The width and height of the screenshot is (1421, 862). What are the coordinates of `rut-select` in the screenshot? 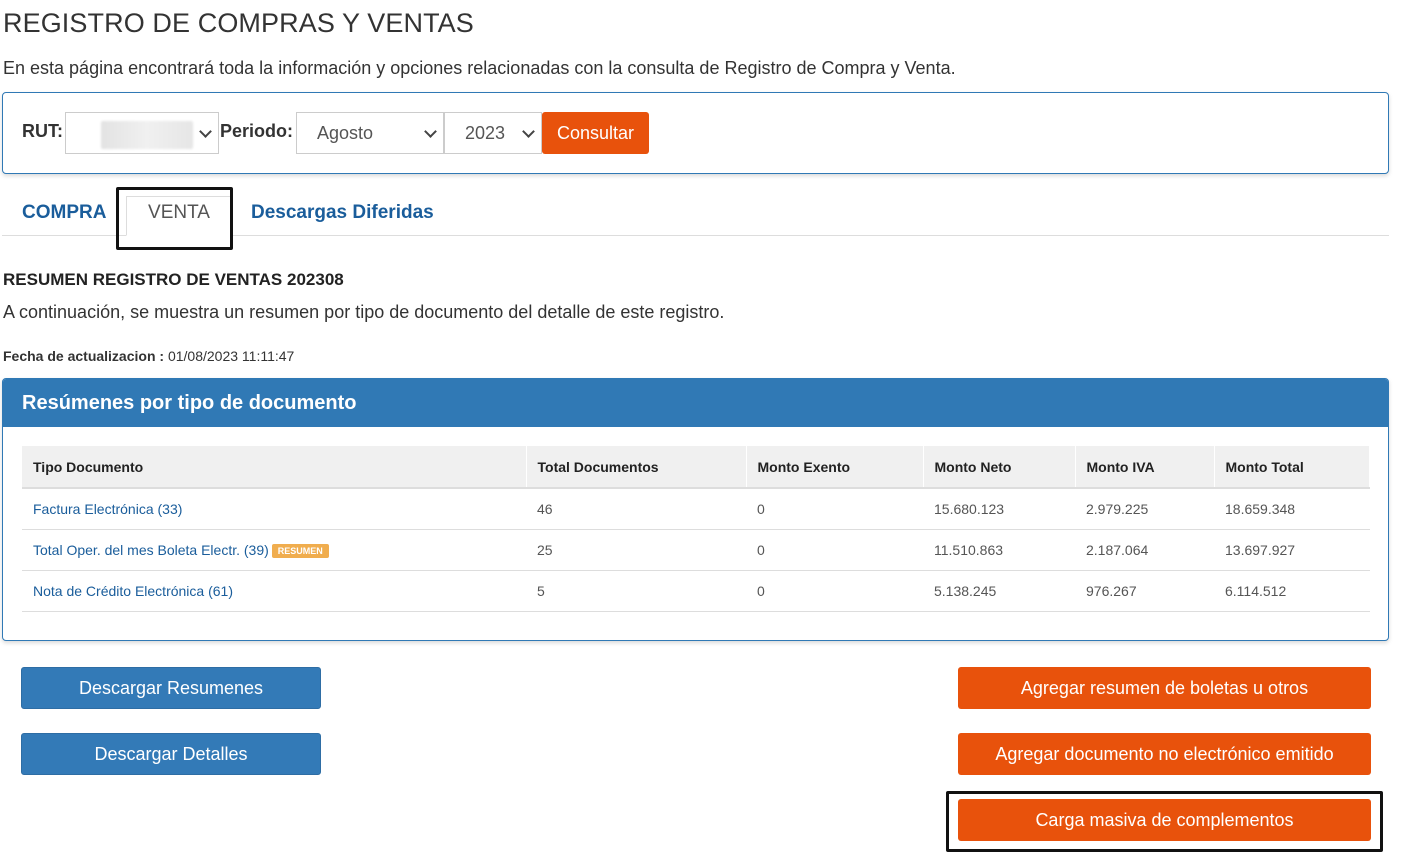 It's located at (142, 133).